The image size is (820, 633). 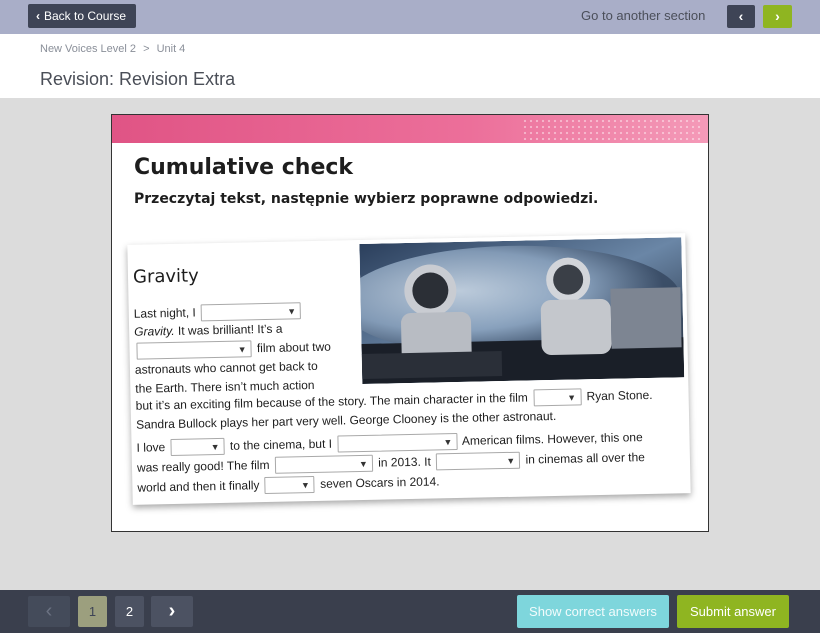 I want to click on page-button-2: 2, so click(x=129, y=611).